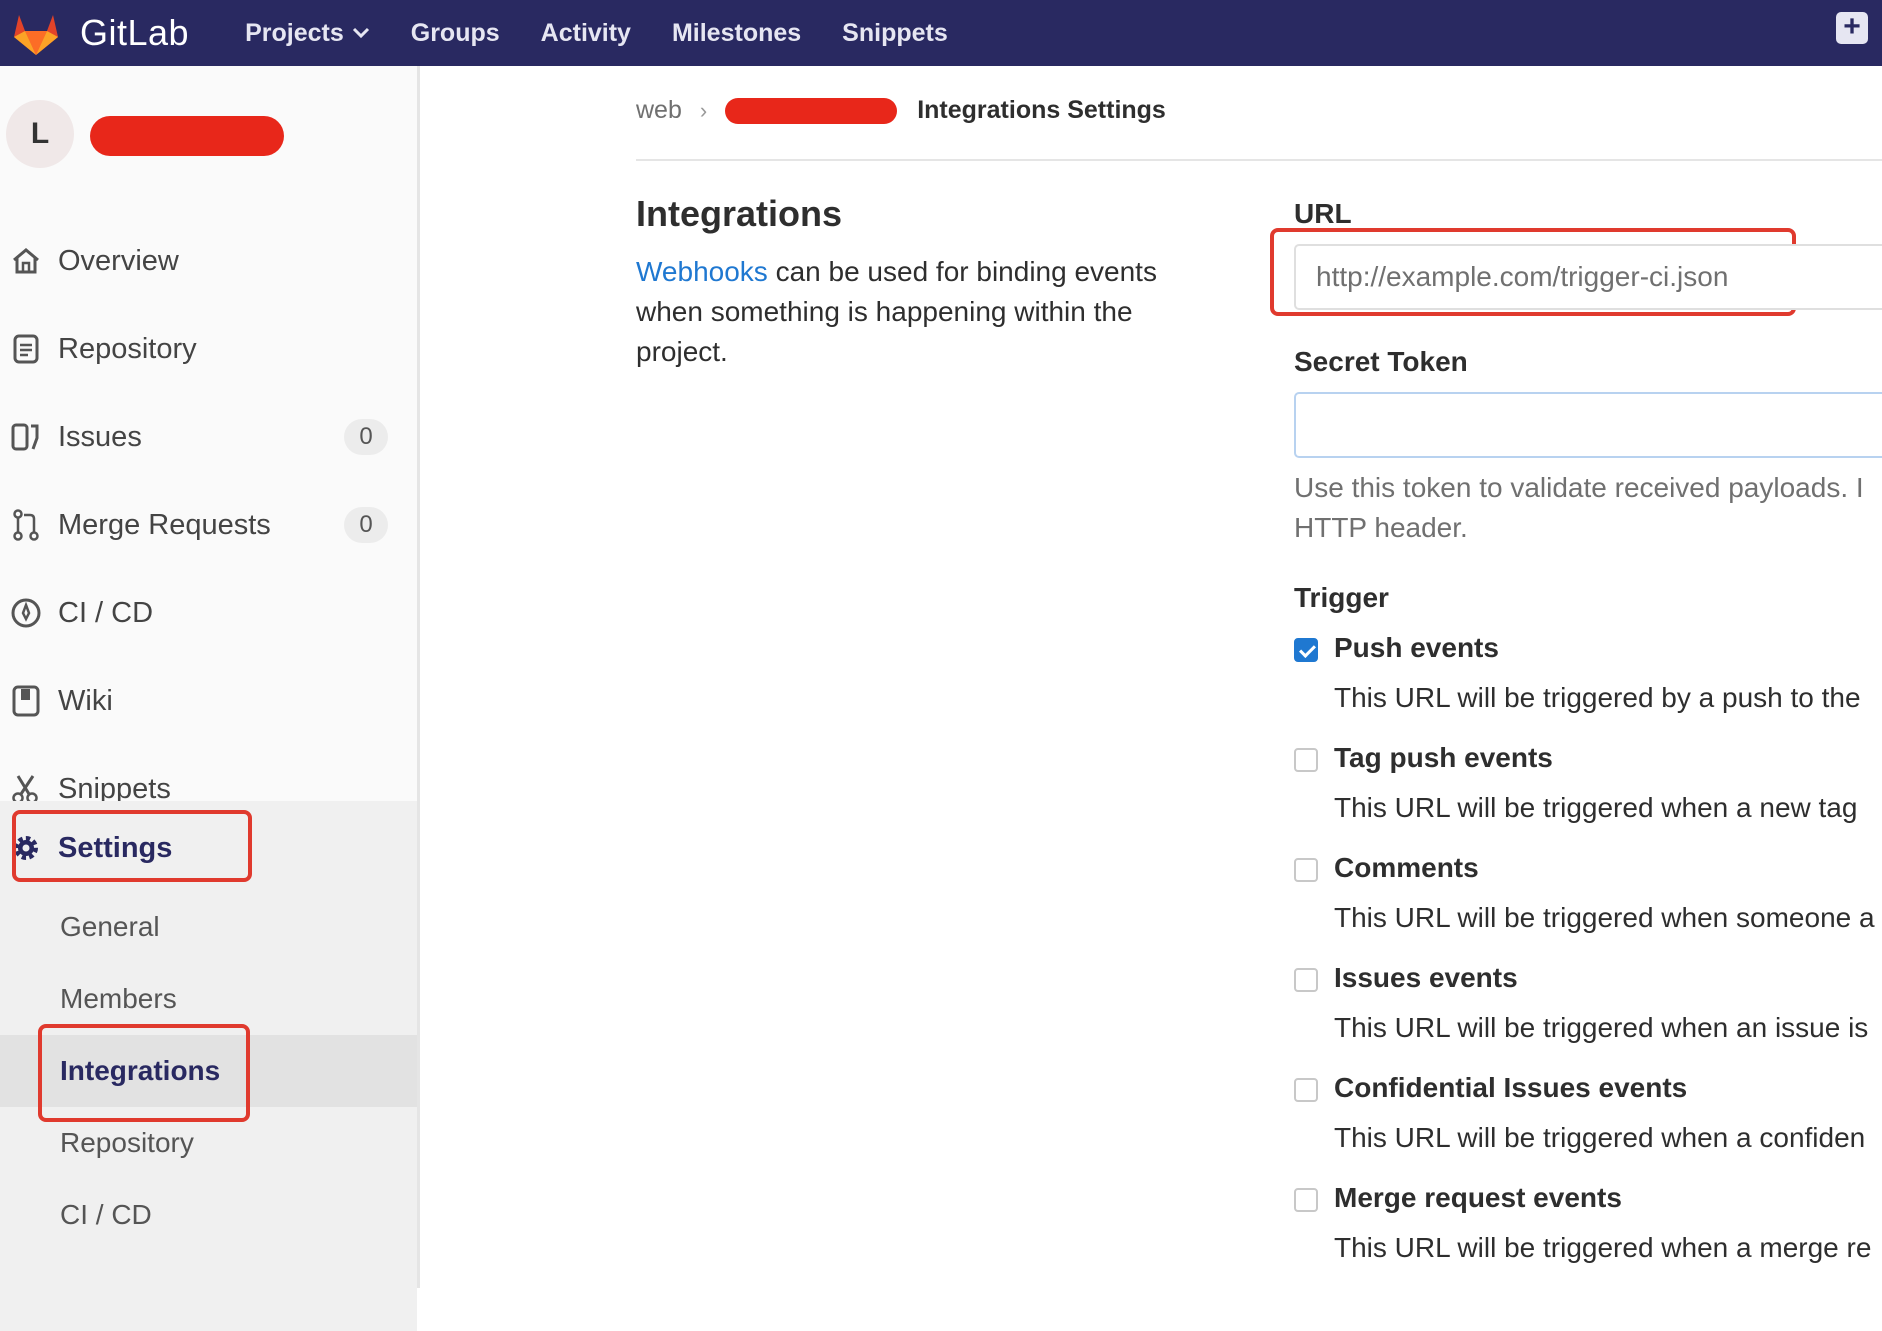  I want to click on url-placeholder: http://example.com/trigger-ci.json, so click(1522, 276).